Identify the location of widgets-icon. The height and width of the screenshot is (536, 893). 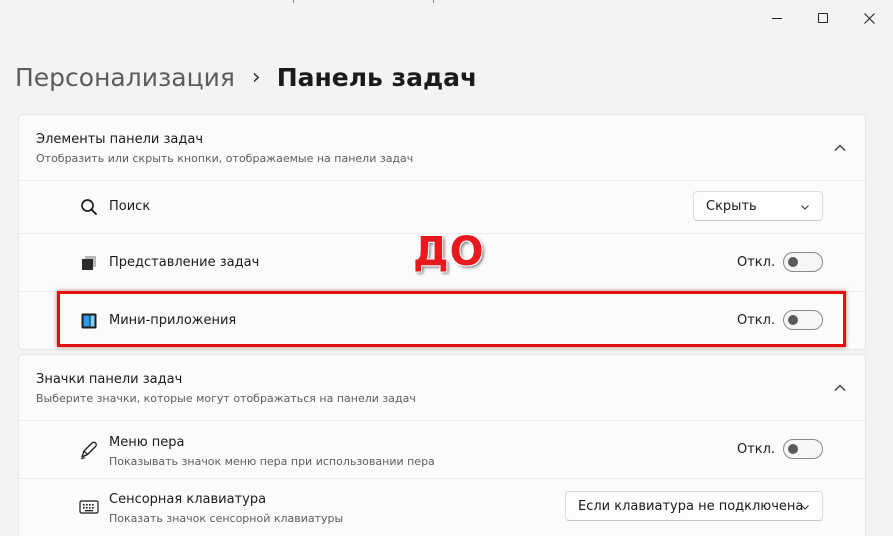
(89, 321).